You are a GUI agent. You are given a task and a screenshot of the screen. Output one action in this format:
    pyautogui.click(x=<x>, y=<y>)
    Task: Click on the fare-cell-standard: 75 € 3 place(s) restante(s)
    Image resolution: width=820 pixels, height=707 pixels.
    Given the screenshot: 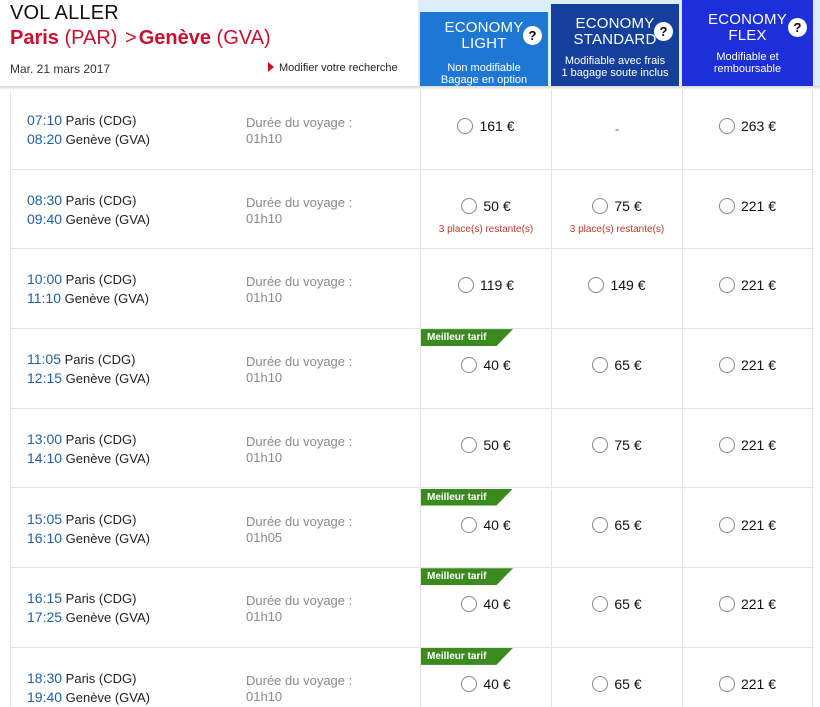 What is the action you would take?
    pyautogui.click(x=616, y=209)
    